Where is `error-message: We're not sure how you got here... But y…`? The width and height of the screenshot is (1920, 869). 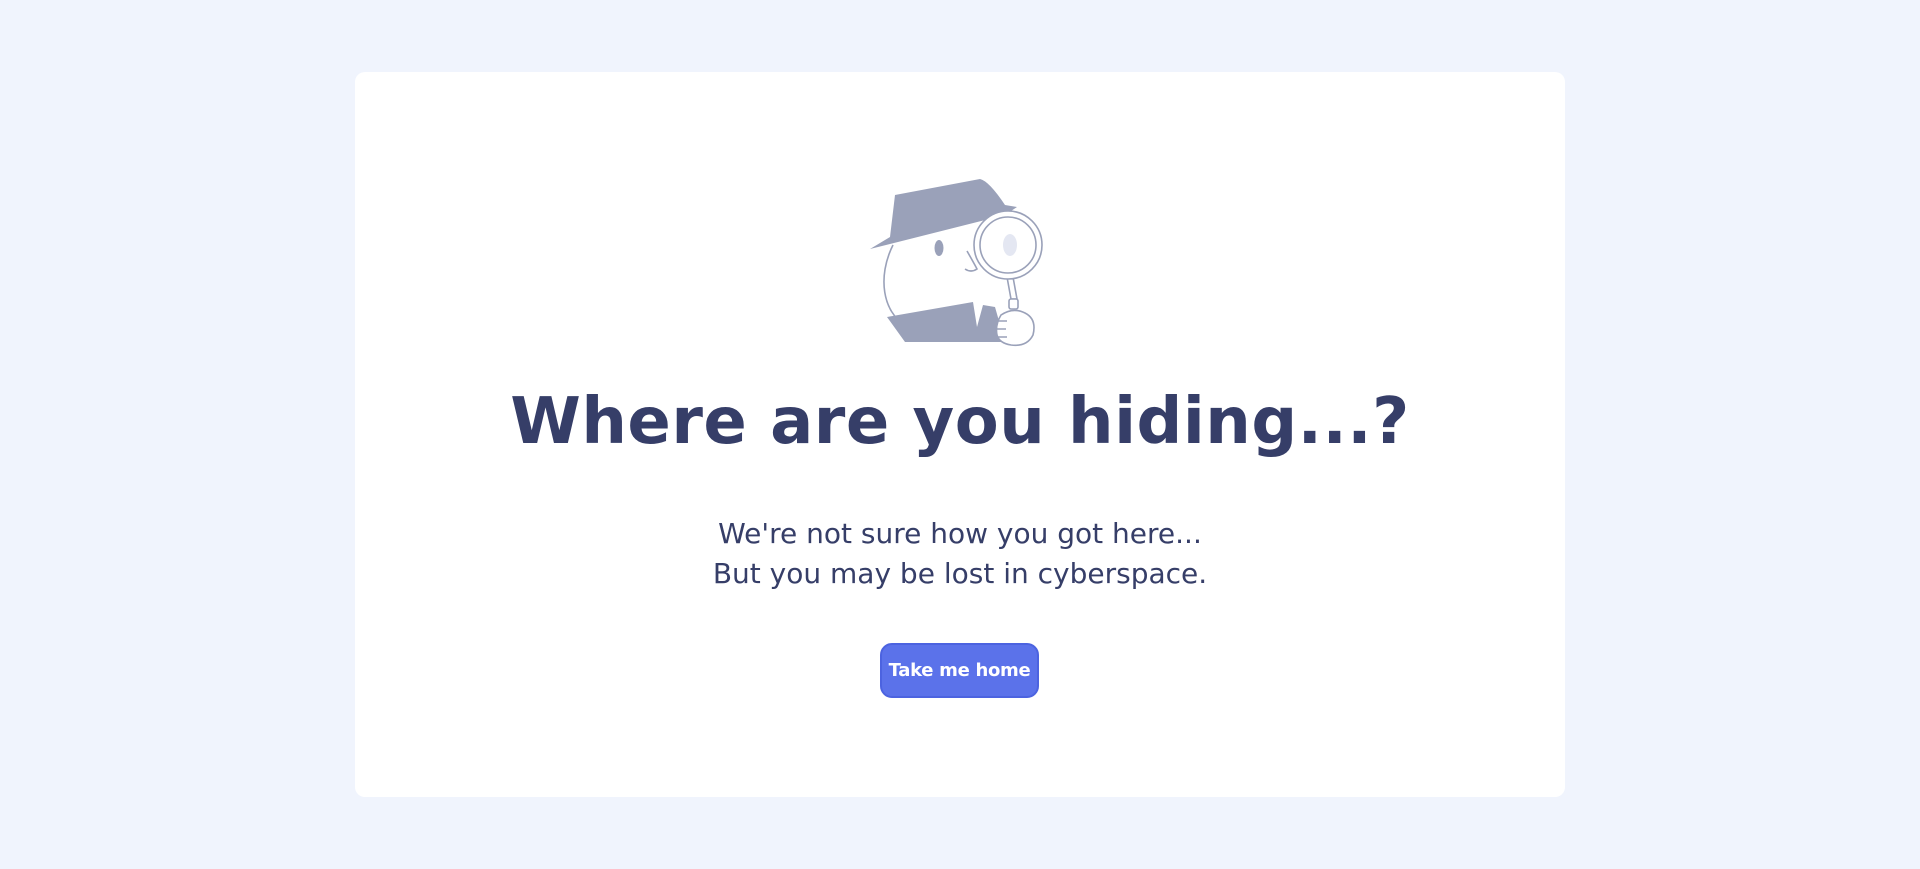
error-message: We're not sure how you got here... But y… is located at coordinates (960, 554).